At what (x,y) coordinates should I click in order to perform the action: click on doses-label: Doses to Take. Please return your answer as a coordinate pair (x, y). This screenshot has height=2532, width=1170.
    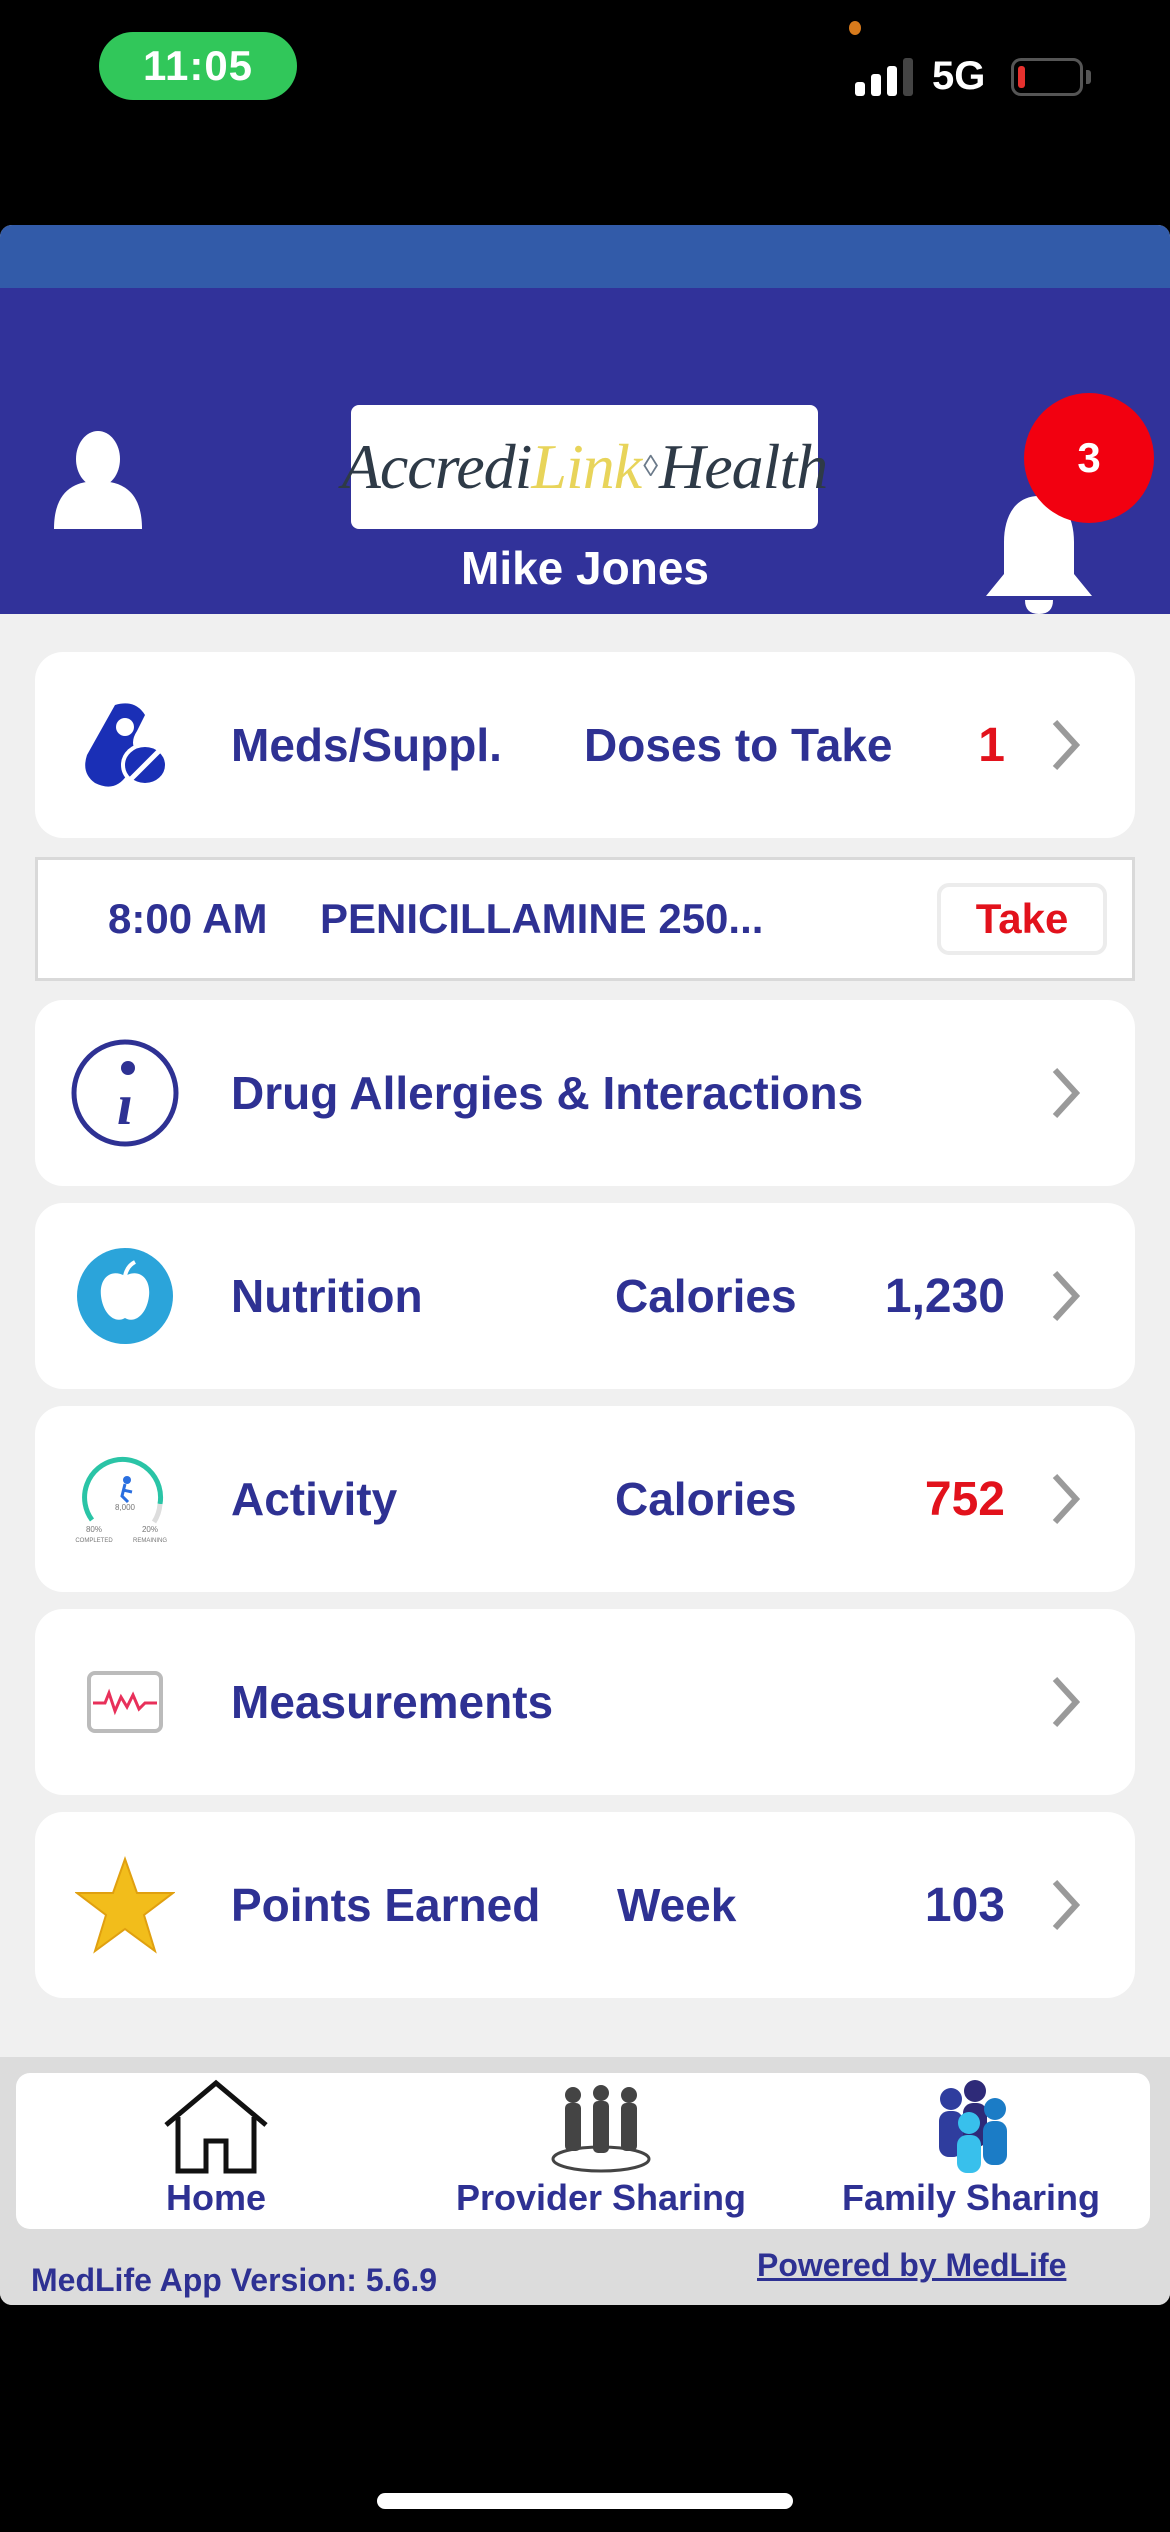
    Looking at the image, I should click on (738, 745).